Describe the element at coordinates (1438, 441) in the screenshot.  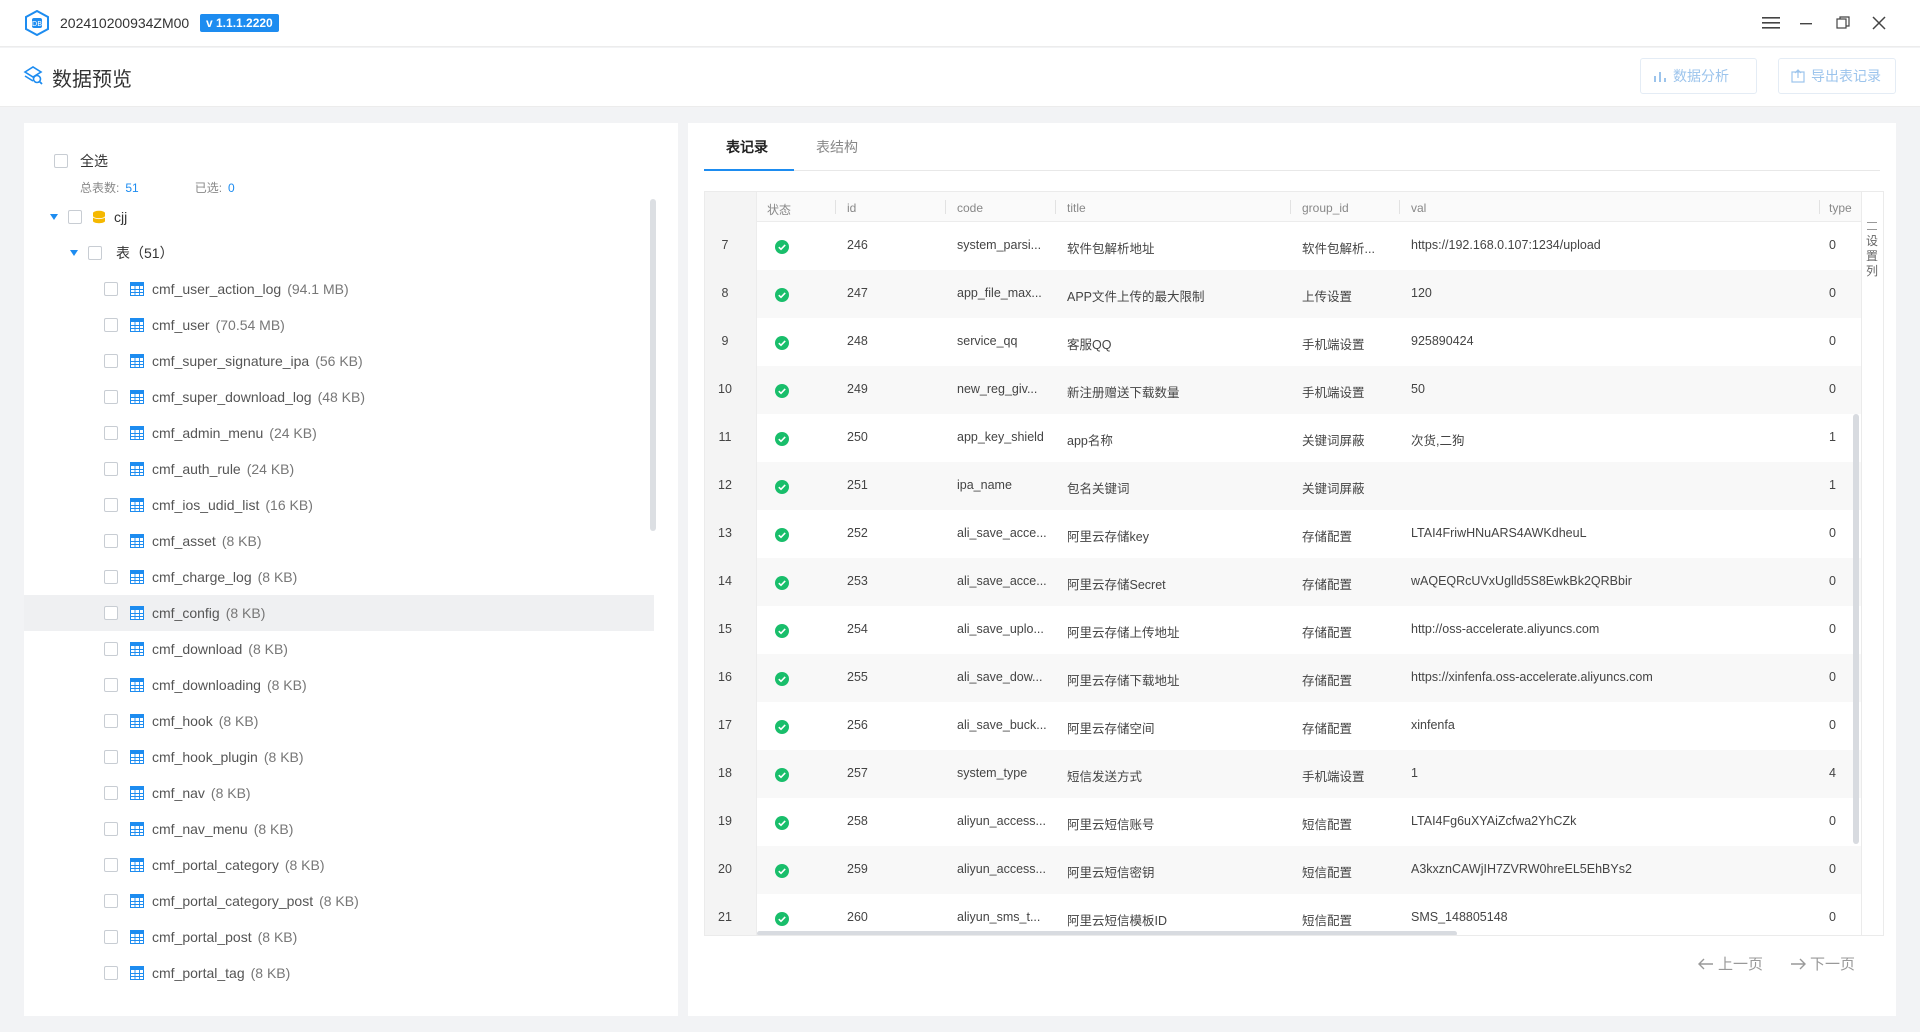
I see `cell-val: 次货,二狗` at that location.